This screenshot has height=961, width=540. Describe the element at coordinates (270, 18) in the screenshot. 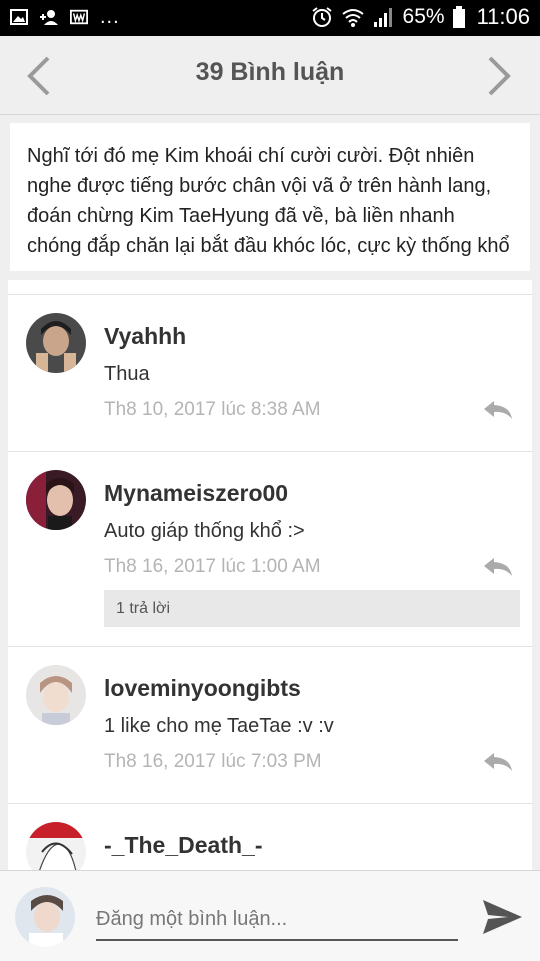

I see `status-bar: ... 65% 11:06` at that location.